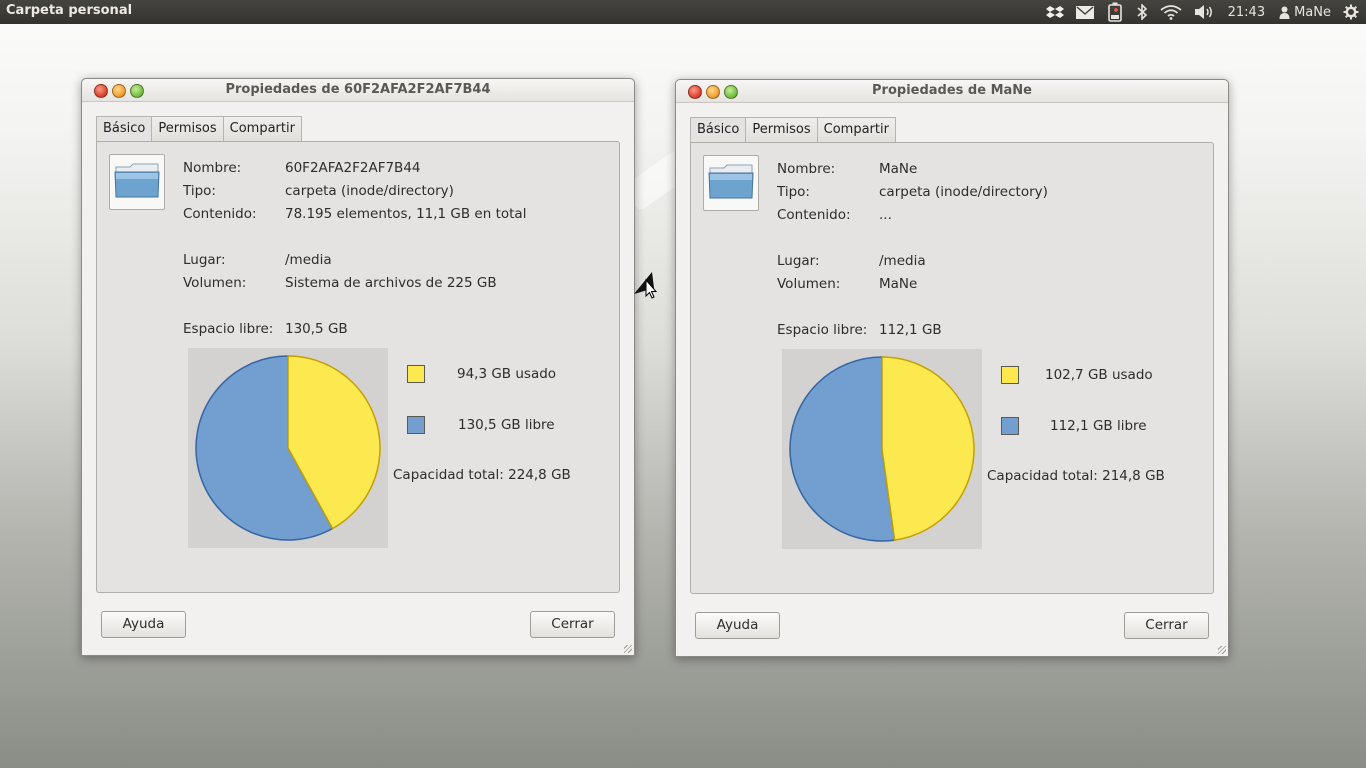 This screenshot has height=768, width=1366. Describe the element at coordinates (1142, 12) in the screenshot. I see `bluetooth-icon` at that location.